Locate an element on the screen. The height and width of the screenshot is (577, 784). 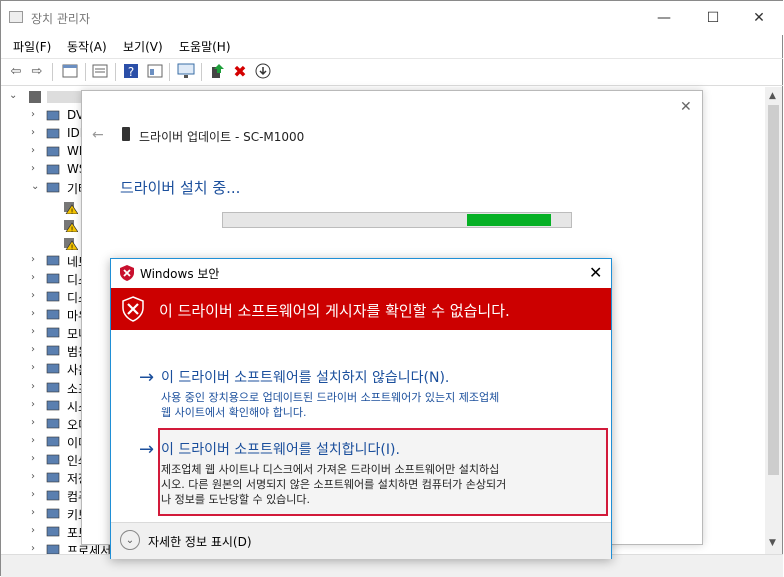
menu-help: 도움말(H) is located at coordinates (205, 46).